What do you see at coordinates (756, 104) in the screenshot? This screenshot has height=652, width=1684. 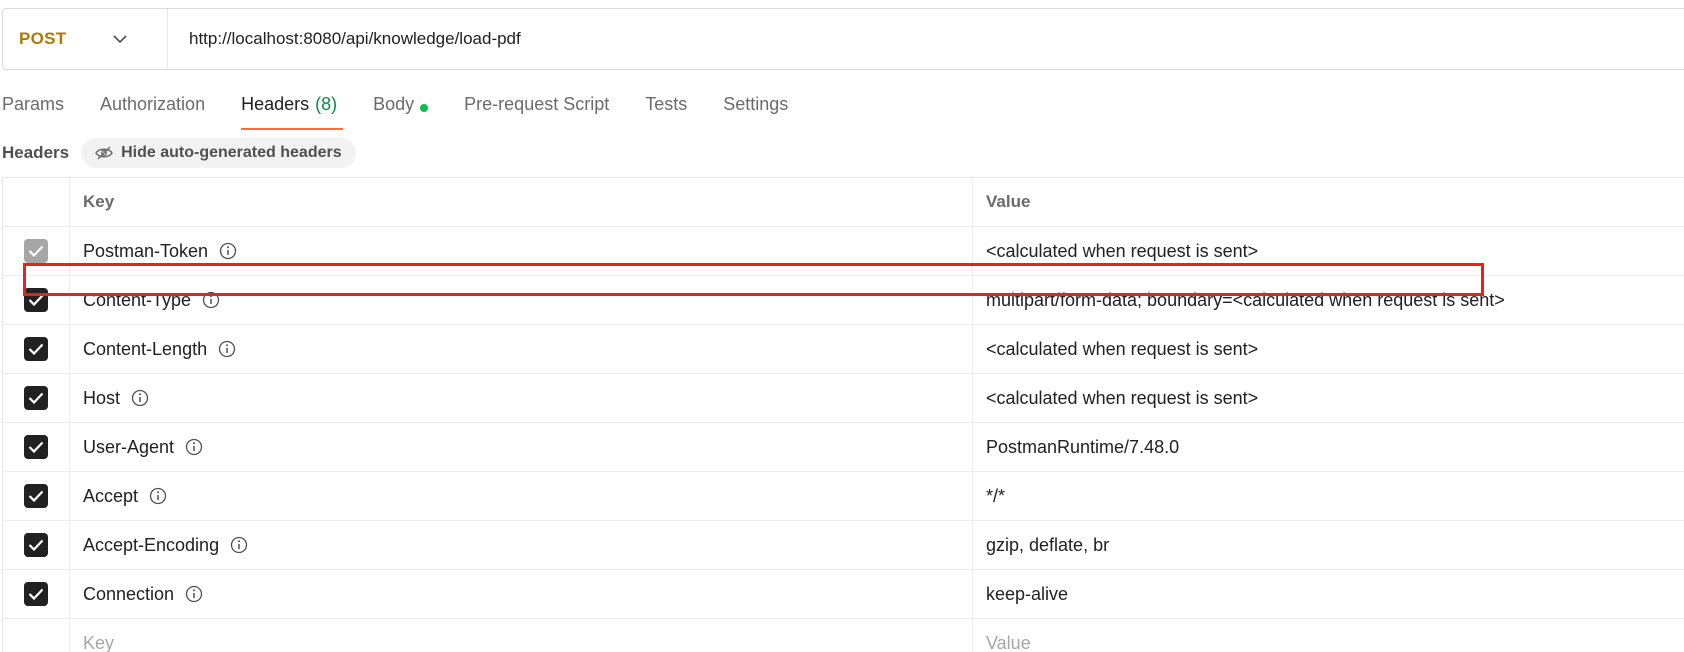 I see `tab-label: Settings` at bounding box center [756, 104].